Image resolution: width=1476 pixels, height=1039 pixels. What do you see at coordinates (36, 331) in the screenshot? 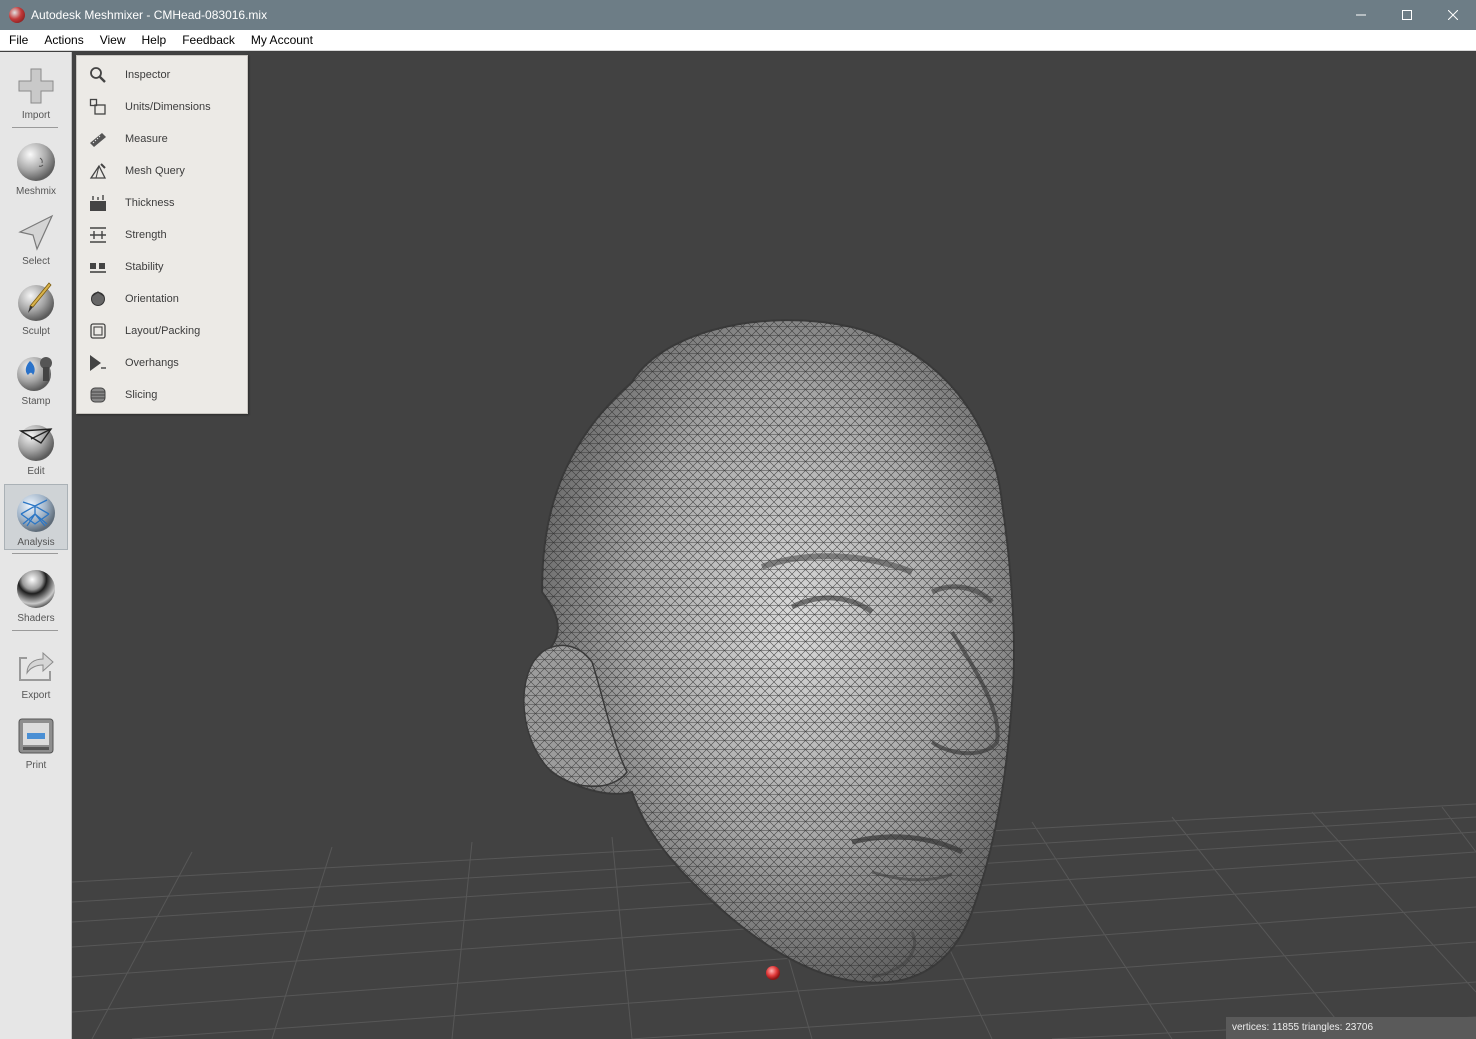
I see `tool-label: Sculpt` at bounding box center [36, 331].